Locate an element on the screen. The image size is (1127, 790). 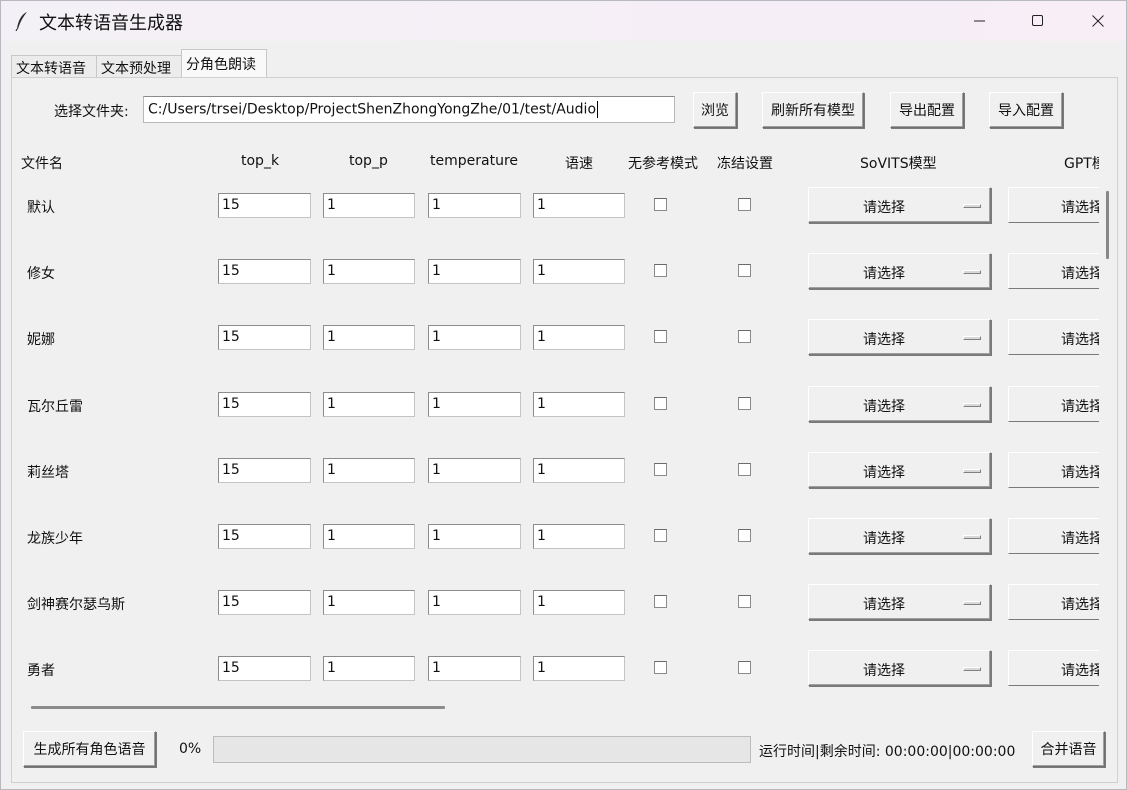
maximize-icon is located at coordinates (1037, 20).